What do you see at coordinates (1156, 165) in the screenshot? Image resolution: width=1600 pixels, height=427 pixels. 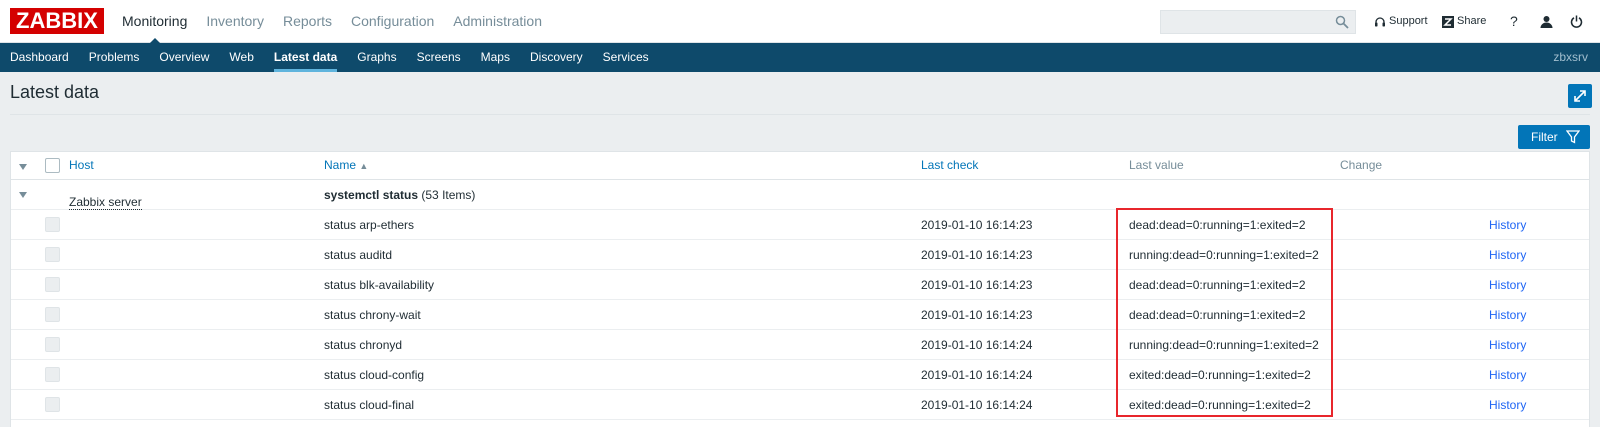 I see `last-value-column-header: Last value` at bounding box center [1156, 165].